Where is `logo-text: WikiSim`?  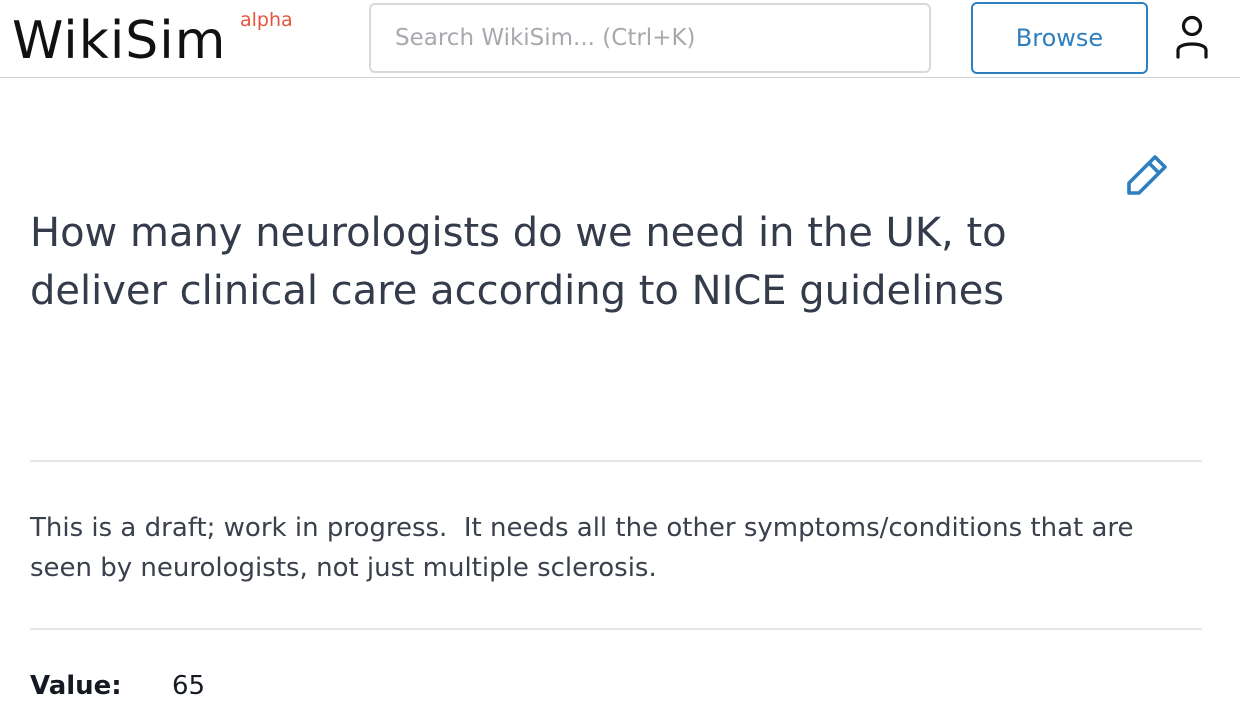 logo-text: WikiSim is located at coordinates (119, 41).